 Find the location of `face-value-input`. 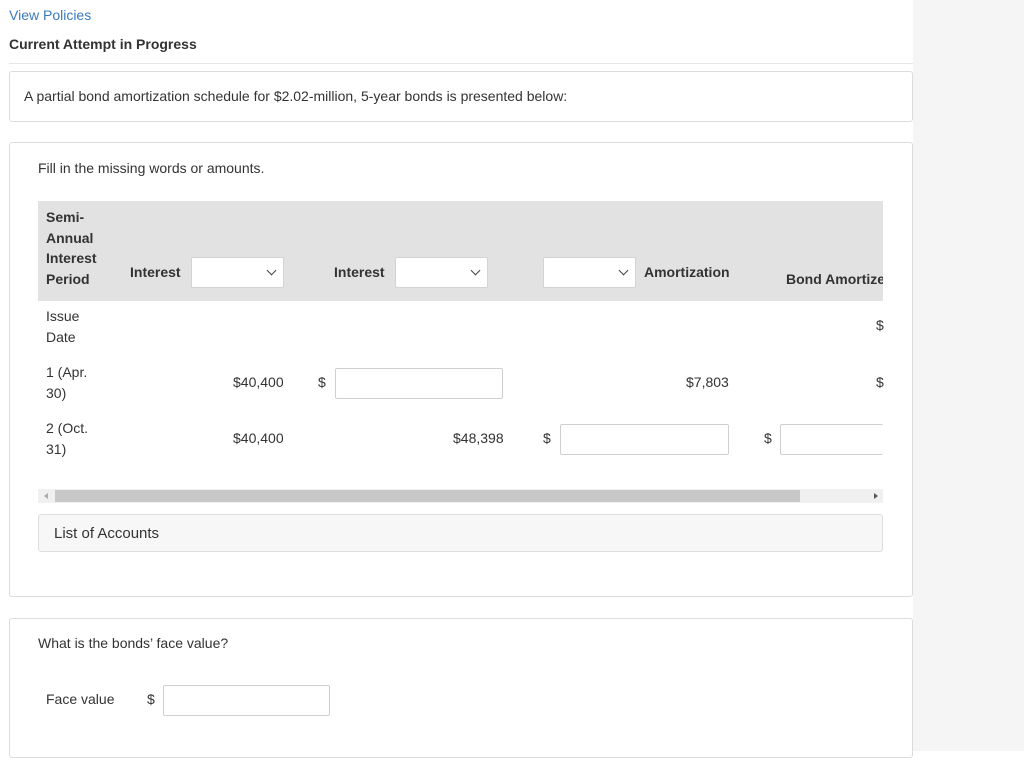

face-value-input is located at coordinates (246, 700).